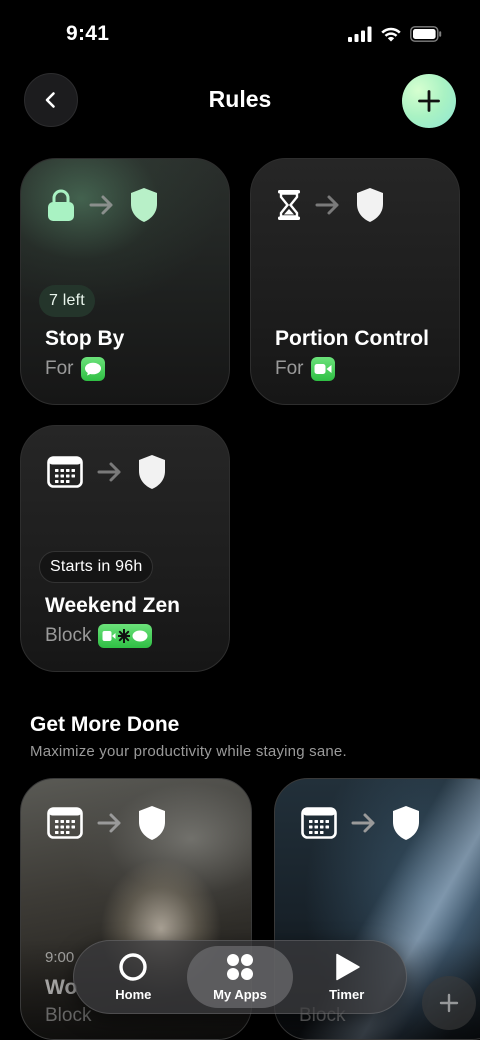 The image size is (480, 1040). What do you see at coordinates (133, 967) in the screenshot?
I see `circle-icon` at bounding box center [133, 967].